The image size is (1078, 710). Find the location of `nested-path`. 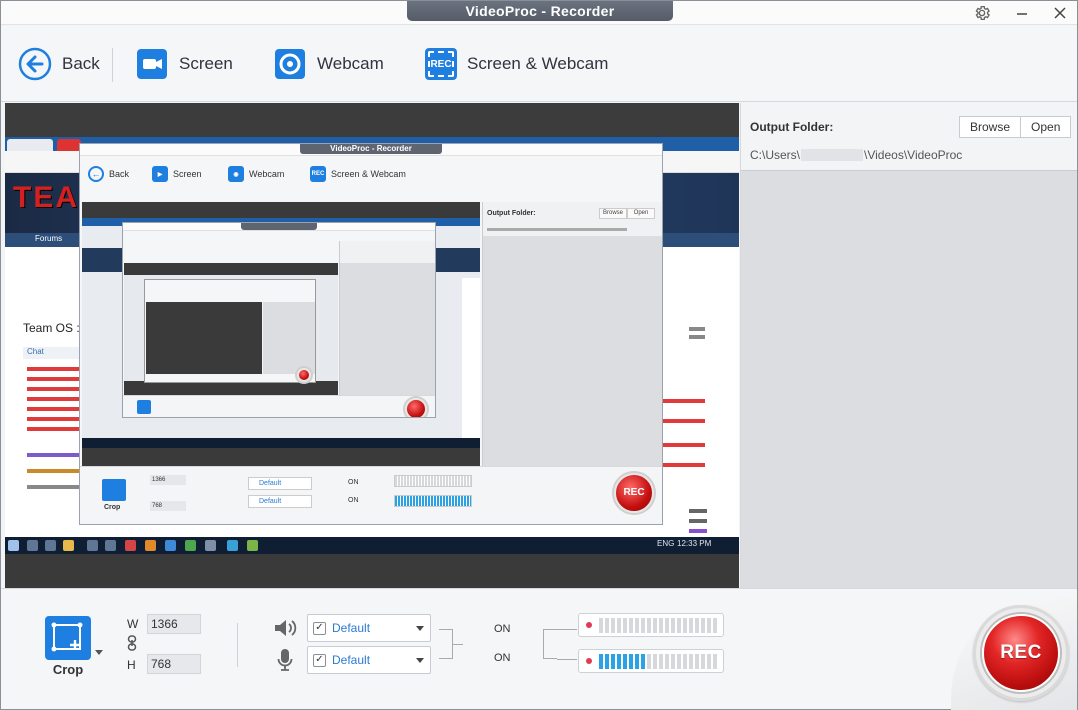

nested-path is located at coordinates (557, 229).